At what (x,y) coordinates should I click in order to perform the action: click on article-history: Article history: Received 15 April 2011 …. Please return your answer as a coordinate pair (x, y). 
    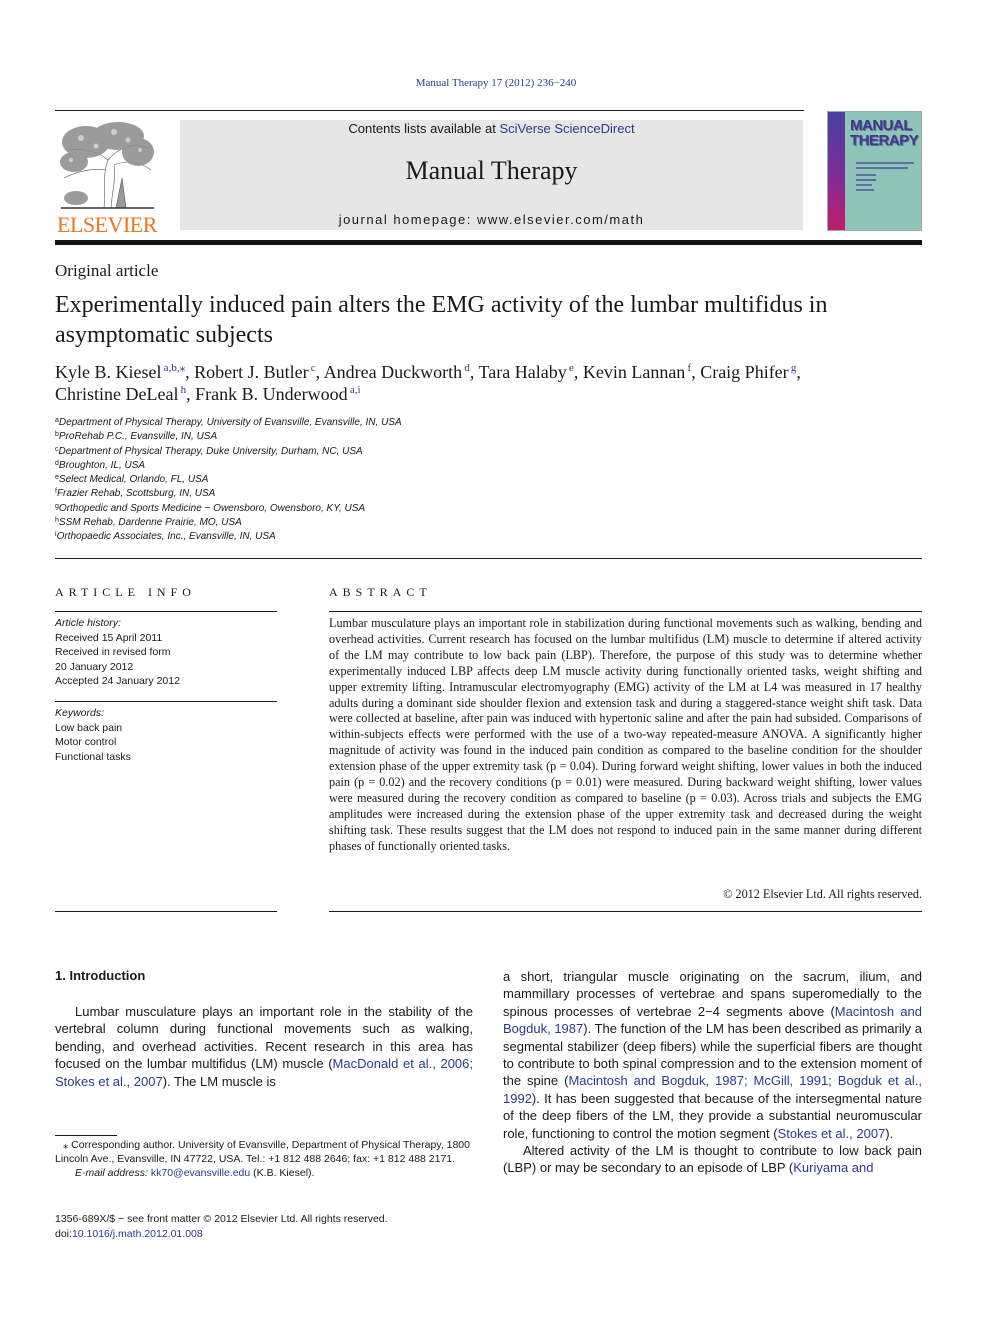
    Looking at the image, I should click on (117, 652).